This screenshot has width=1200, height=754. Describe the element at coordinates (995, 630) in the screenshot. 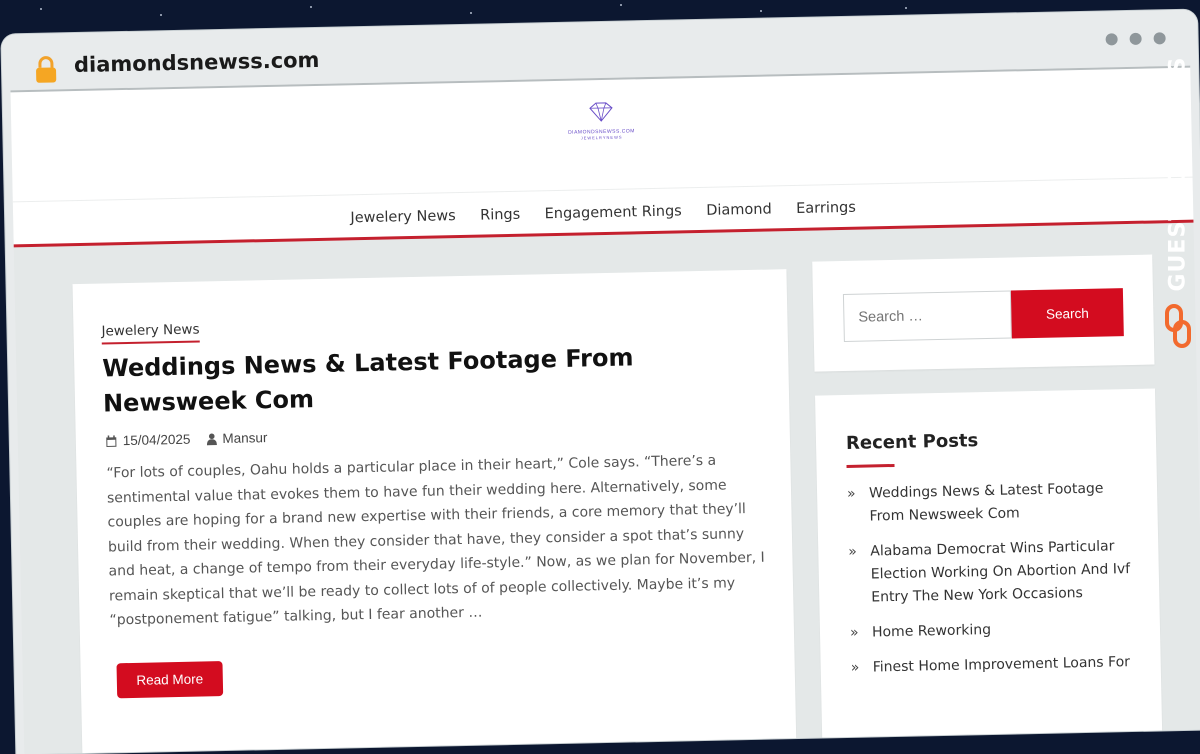

I see `list-item: » Home Reworking` at that location.